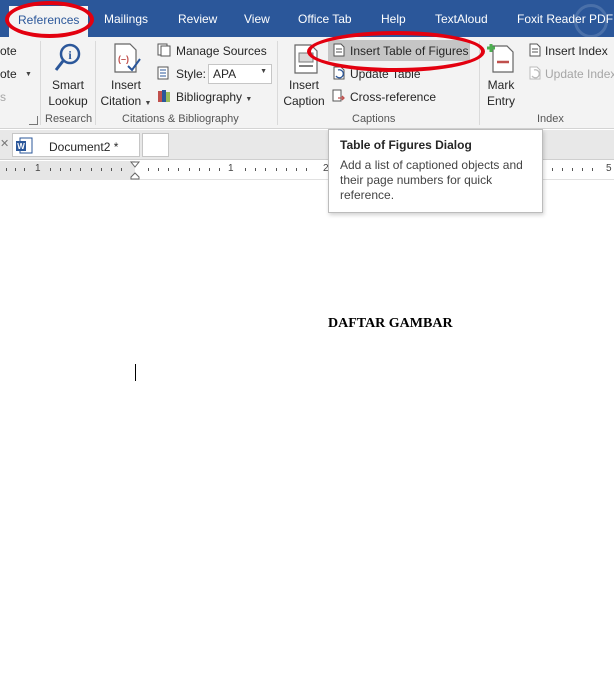  I want to click on tab-view: View, so click(257, 19).